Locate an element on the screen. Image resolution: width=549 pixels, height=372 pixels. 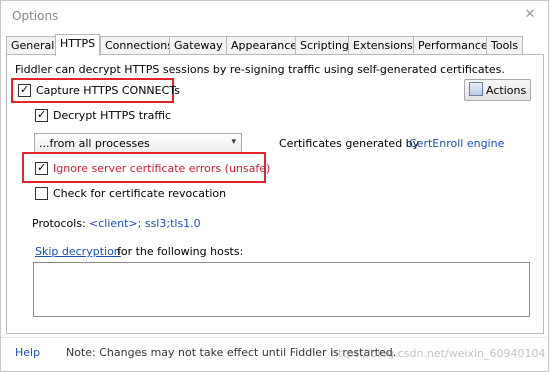
tab-connections: Connections is located at coordinates (139, 45).